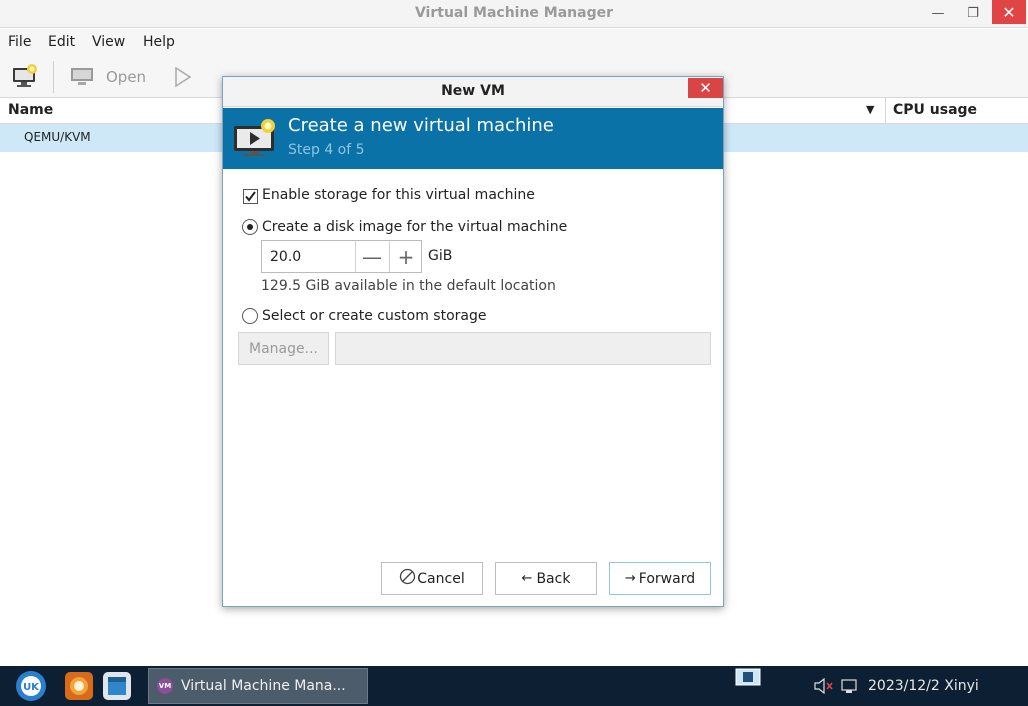  Describe the element at coordinates (553, 578) in the screenshot. I see `back-label: Back` at that location.